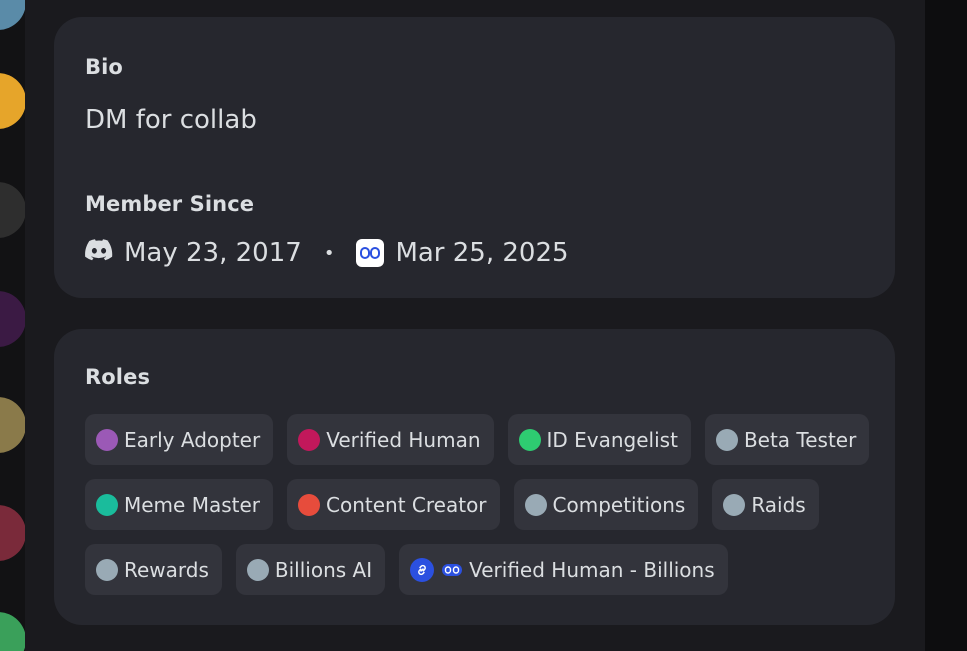 The width and height of the screenshot is (967, 651). I want to click on billions-logo-icon, so click(452, 570).